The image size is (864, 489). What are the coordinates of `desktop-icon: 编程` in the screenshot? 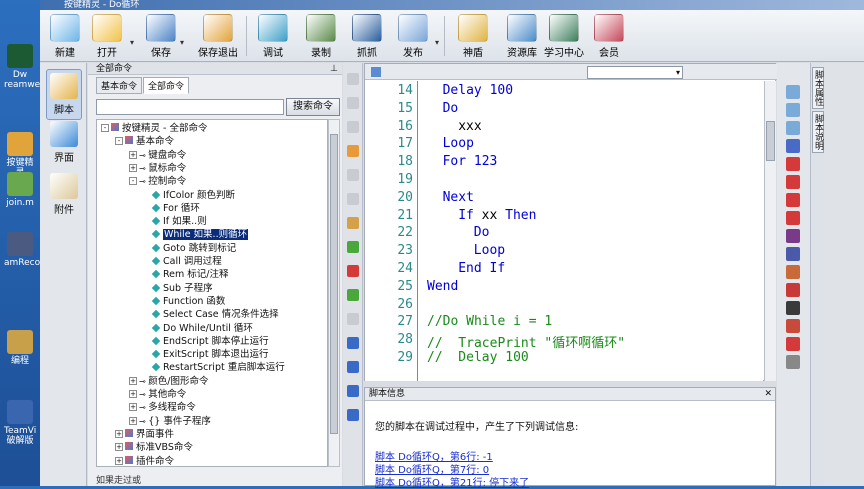 It's located at (20, 348).